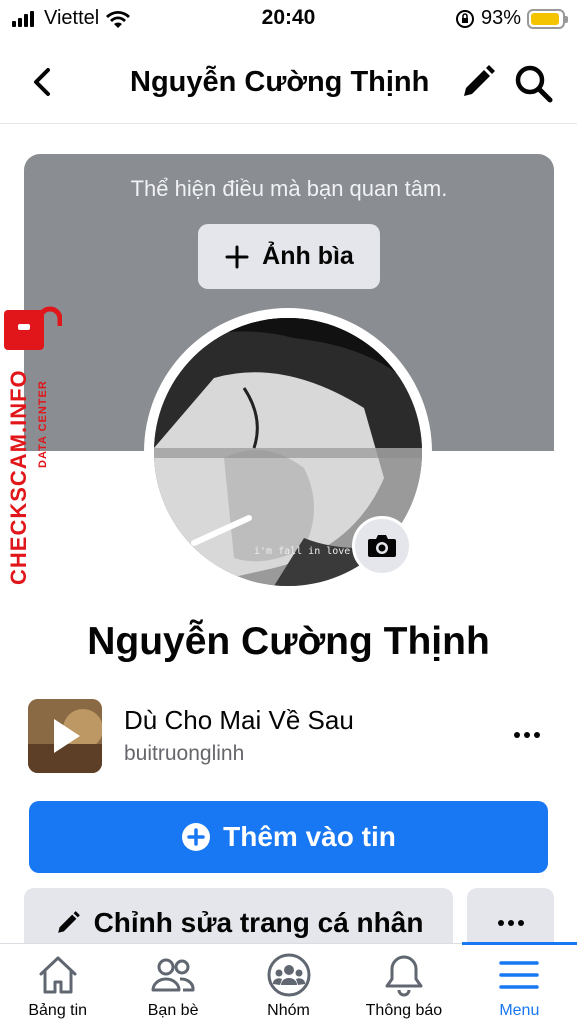 Image resolution: width=577 pixels, height=1024 pixels. I want to click on battery-level, so click(545, 18).